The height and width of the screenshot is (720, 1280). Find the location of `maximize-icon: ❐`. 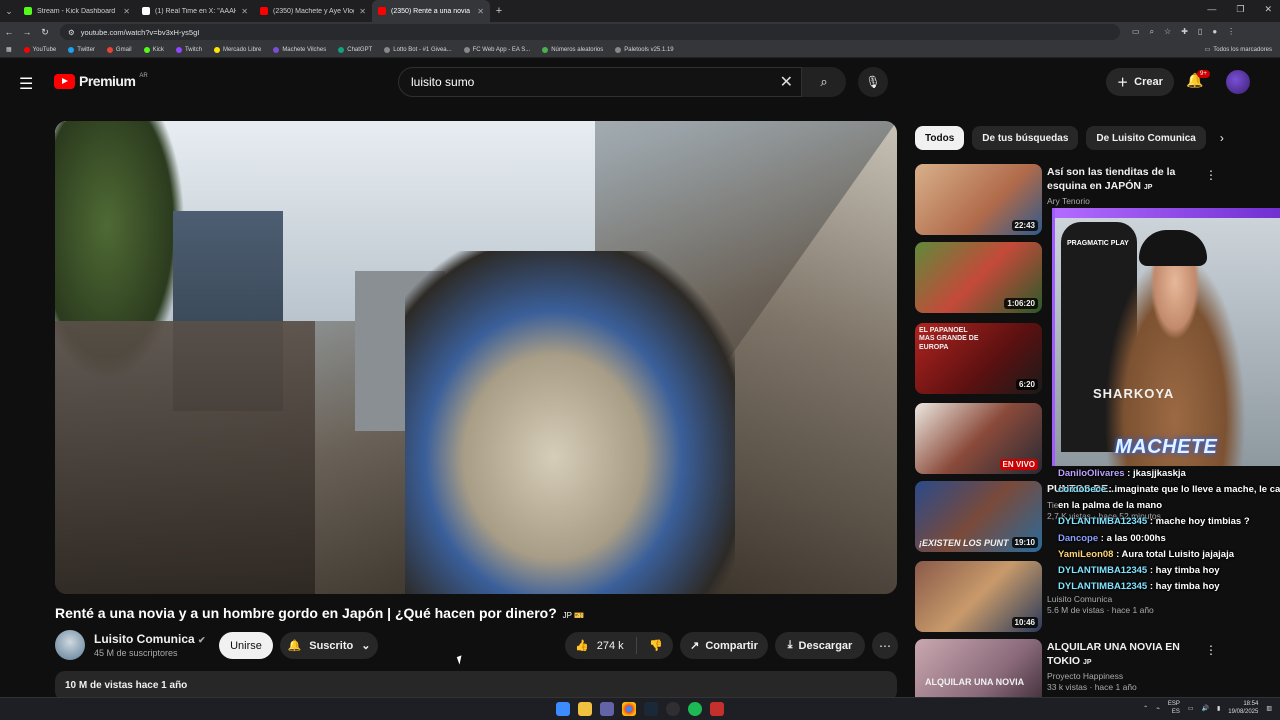

maximize-icon: ❐ is located at coordinates (1240, 9).